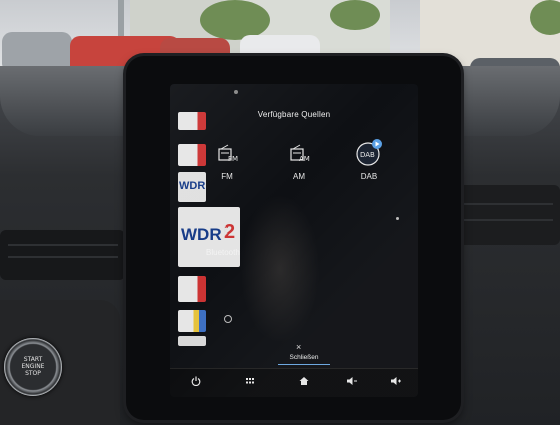 The width and height of the screenshot is (560, 425). I want to click on svg-text: DAB, so click(367, 155).